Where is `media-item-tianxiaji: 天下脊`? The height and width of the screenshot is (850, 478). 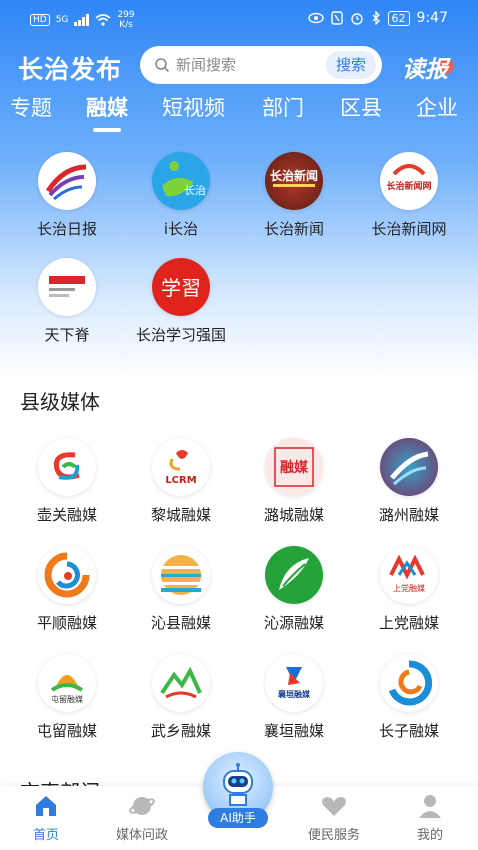 media-item-tianxiaji: 天下脊 is located at coordinates (67, 301).